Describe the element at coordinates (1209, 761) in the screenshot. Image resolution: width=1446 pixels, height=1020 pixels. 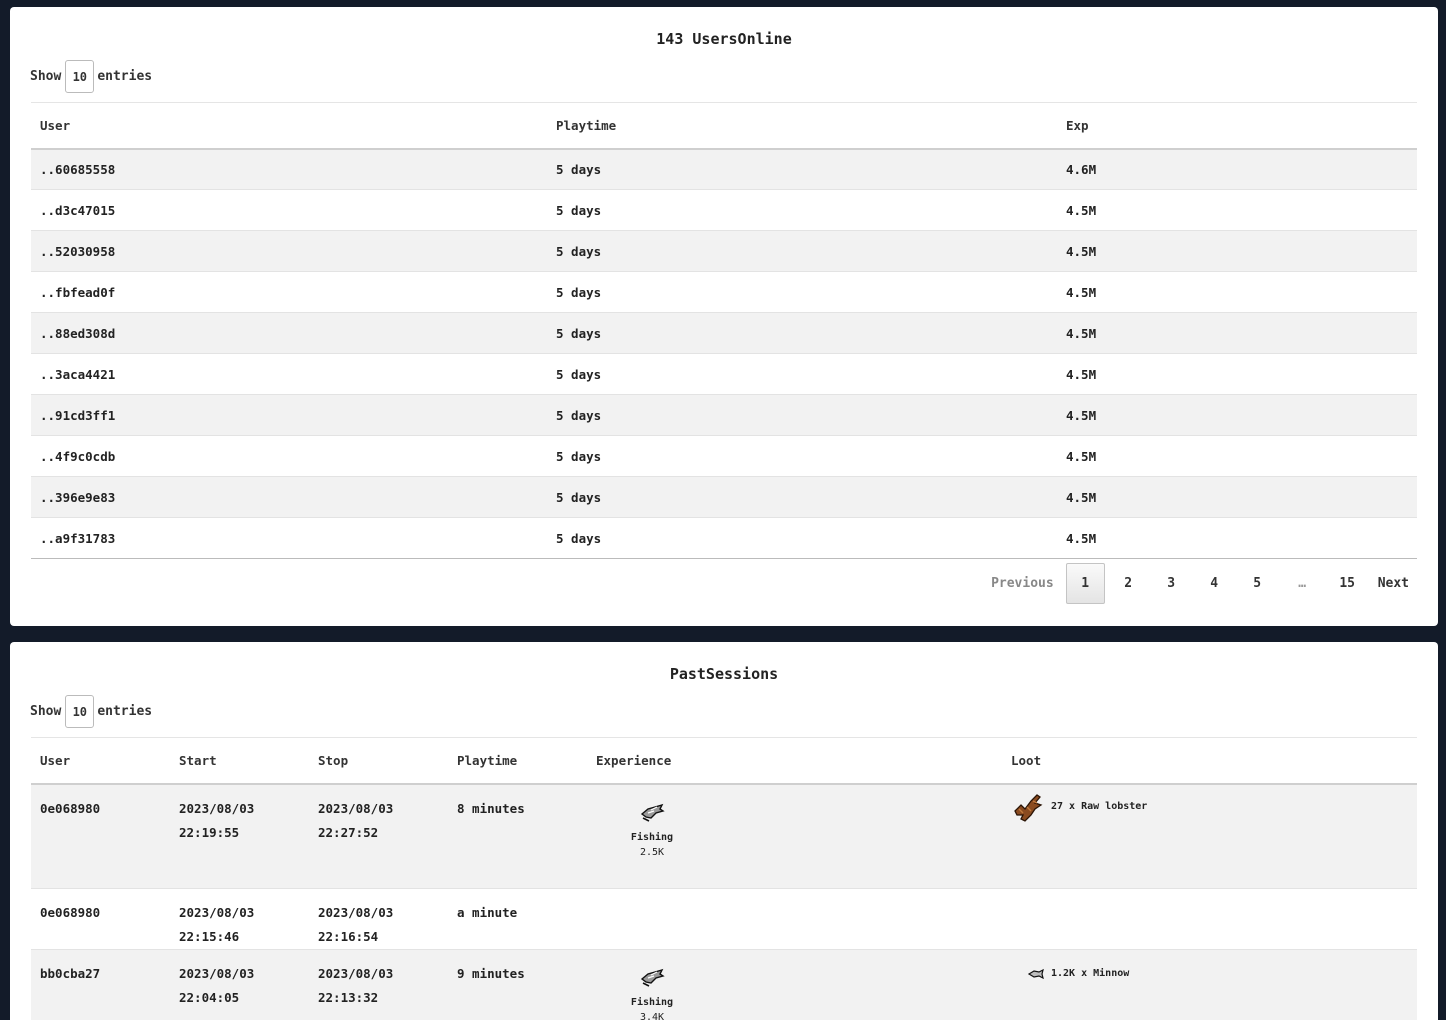
I see `column-header-loot: Loot` at that location.